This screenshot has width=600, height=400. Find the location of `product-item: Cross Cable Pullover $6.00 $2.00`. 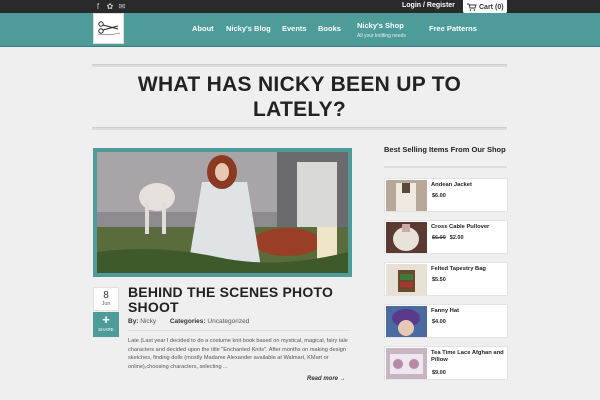

product-item: Cross Cable Pullover $6.00 $2.00 is located at coordinates (446, 237).